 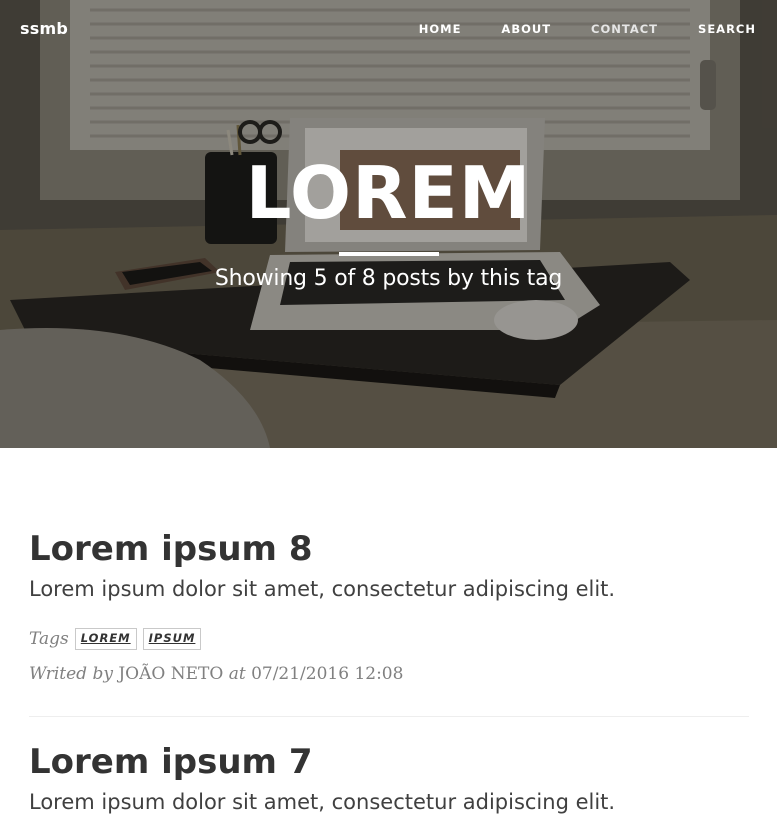 What do you see at coordinates (389, 549) in the screenshot?
I see `post-title-link: Lorem ipsum 8` at bounding box center [389, 549].